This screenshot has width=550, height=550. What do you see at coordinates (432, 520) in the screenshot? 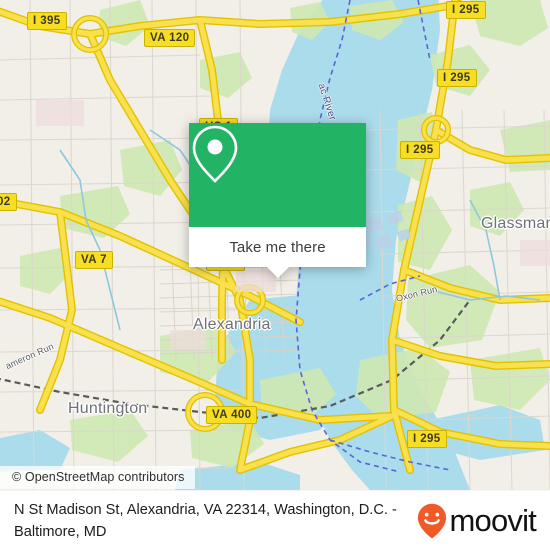
I see `moovit-smiley-pin-icon` at bounding box center [432, 520].